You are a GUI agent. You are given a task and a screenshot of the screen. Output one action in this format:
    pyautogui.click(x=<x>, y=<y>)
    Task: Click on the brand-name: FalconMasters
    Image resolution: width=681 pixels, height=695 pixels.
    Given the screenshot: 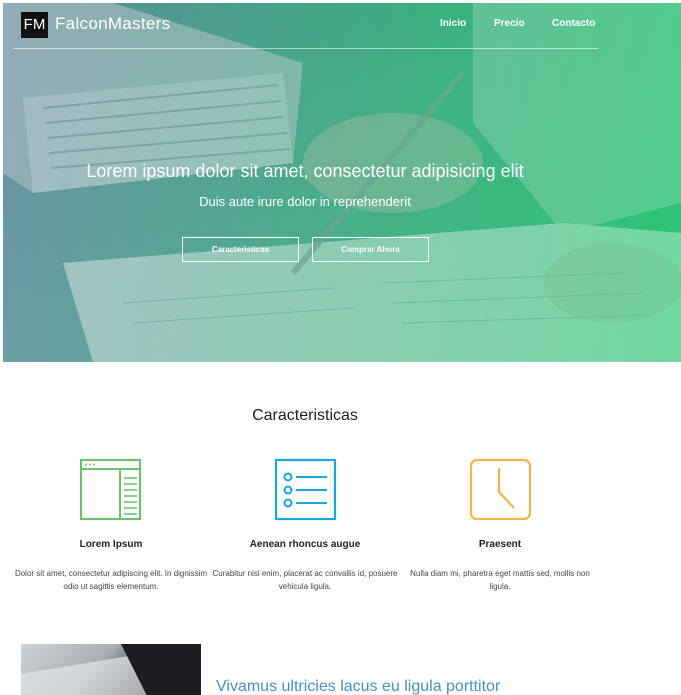 What is the action you would take?
    pyautogui.click(x=112, y=24)
    